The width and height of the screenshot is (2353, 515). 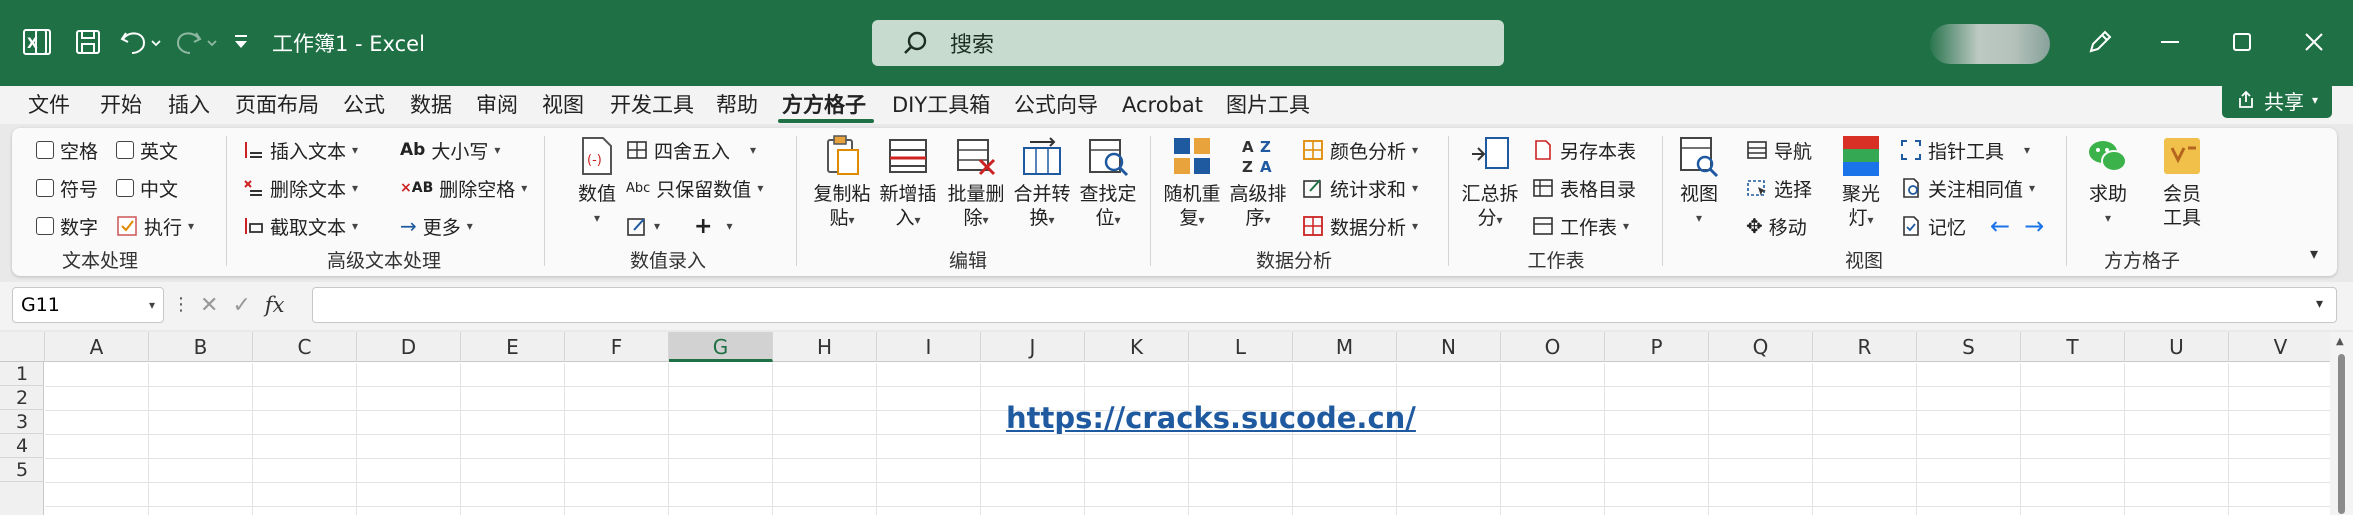 What do you see at coordinates (409, 347) in the screenshot?
I see `column-header-d: D` at bounding box center [409, 347].